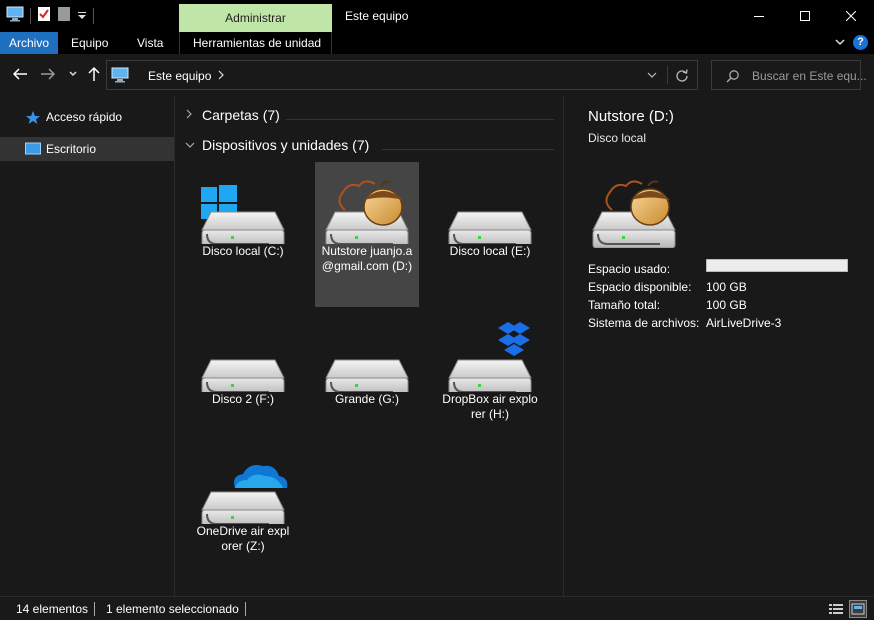  What do you see at coordinates (71, 149) in the screenshot?
I see `sidebar-item-label: Escritorio` at bounding box center [71, 149].